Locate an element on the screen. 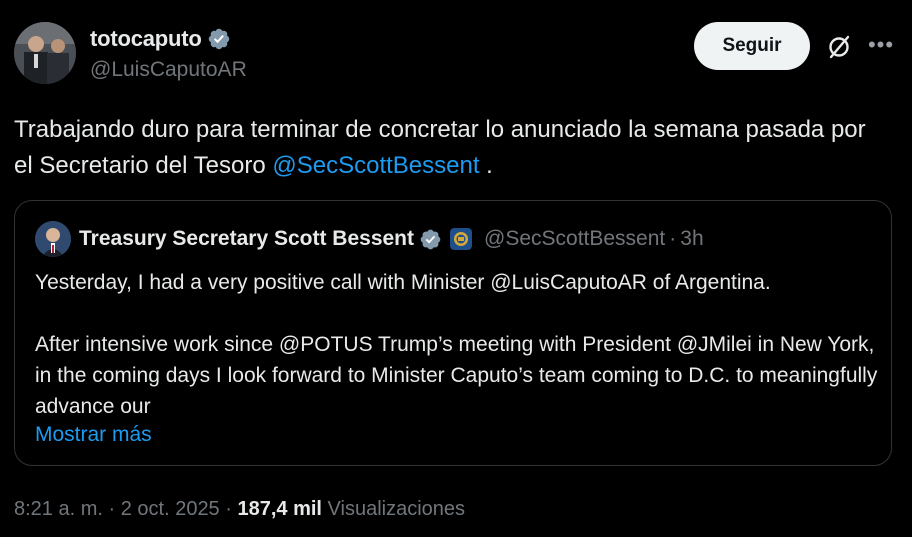 The width and height of the screenshot is (912, 537). treasury-seal-icon is located at coordinates (461, 239).